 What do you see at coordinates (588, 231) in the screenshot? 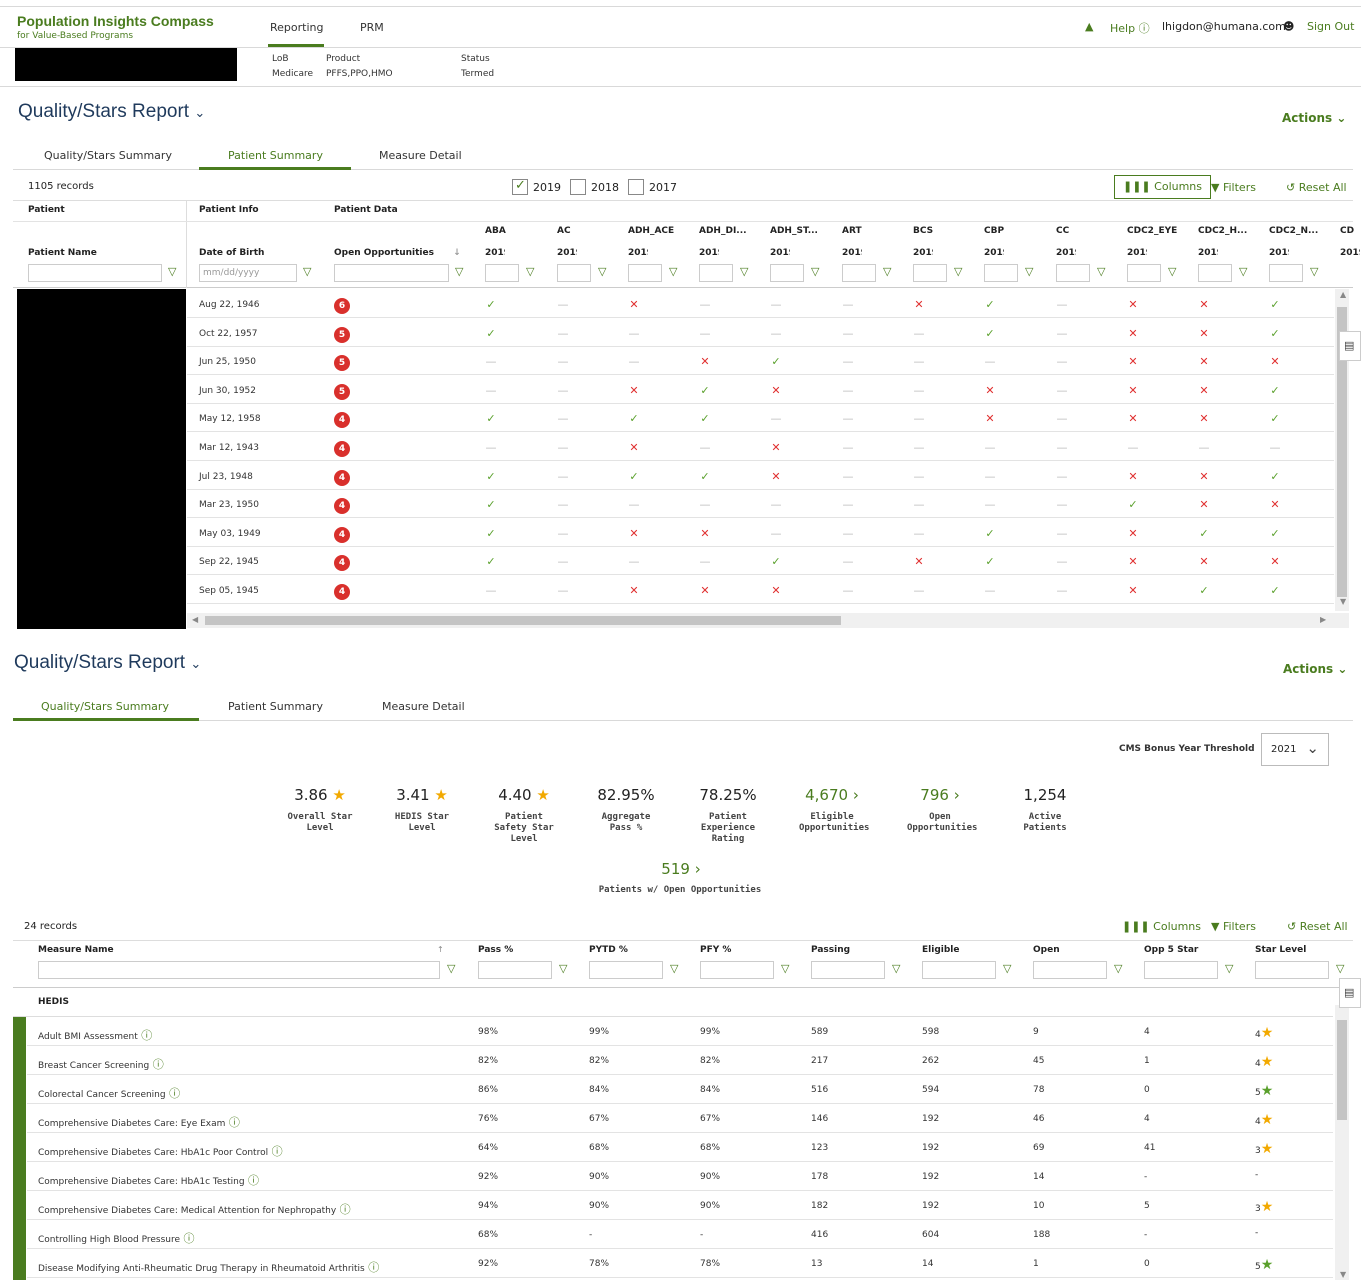
I see `measure-col-header: AC` at bounding box center [588, 231].